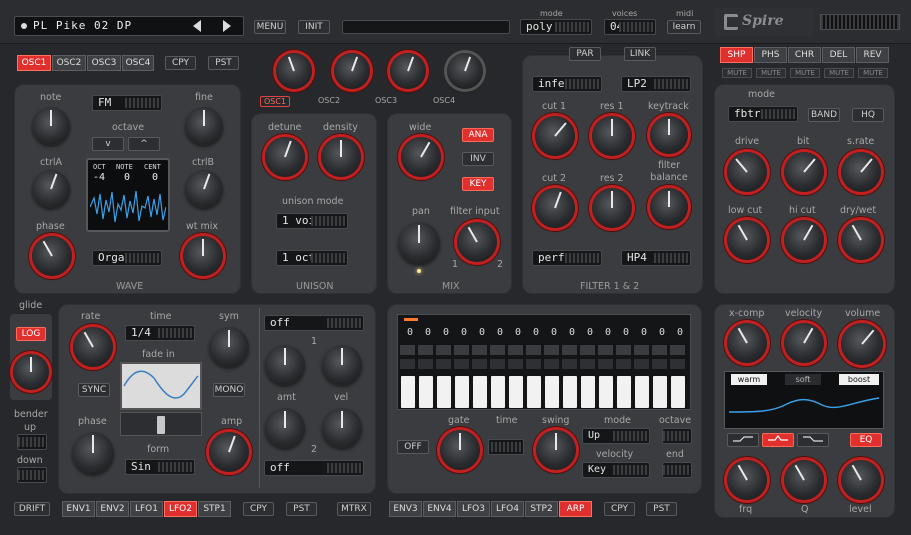 This screenshot has height=535, width=911. Describe the element at coordinates (439, 509) in the screenshot. I see `tab-env4: ENV4` at that location.